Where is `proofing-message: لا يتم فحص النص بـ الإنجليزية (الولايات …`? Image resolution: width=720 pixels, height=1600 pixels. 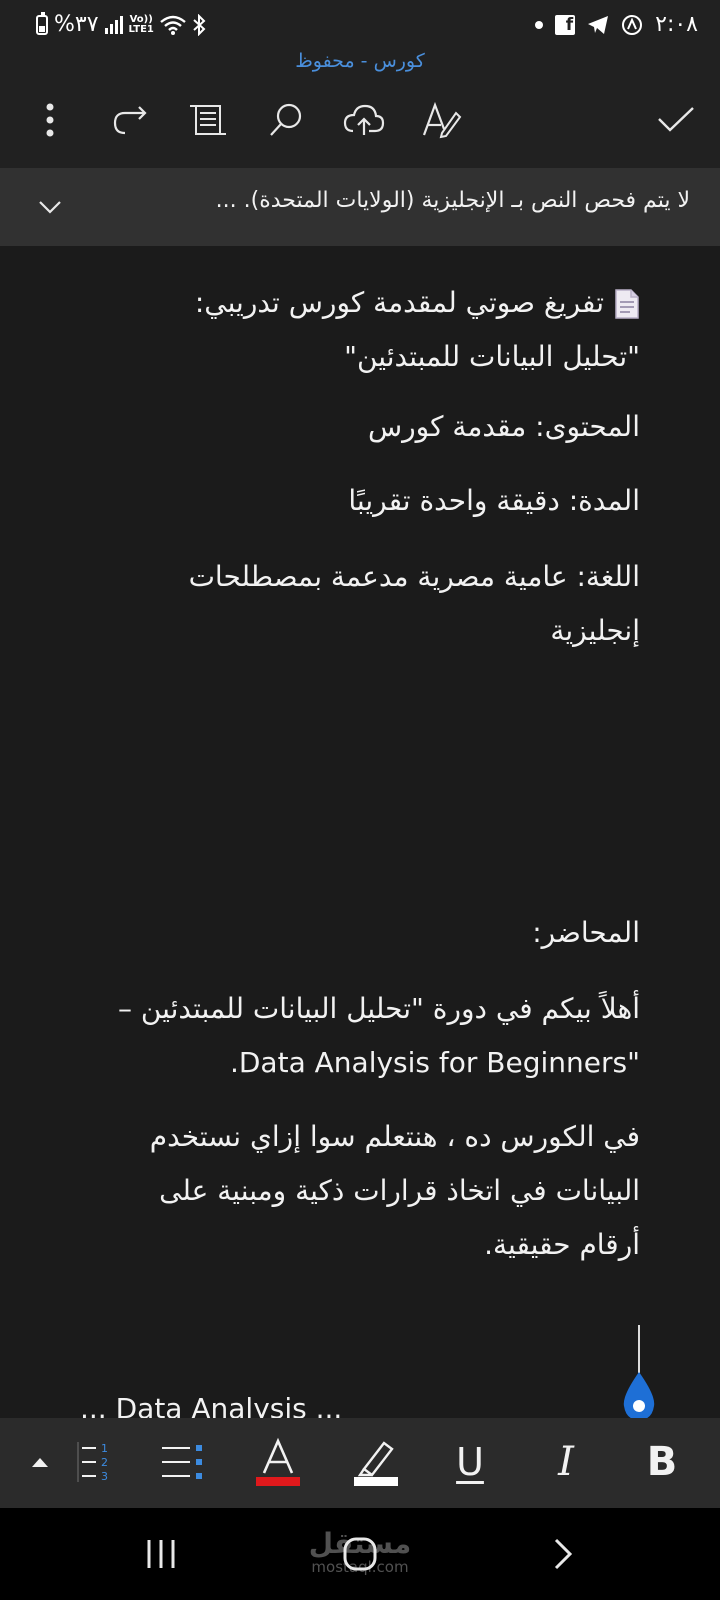 proofing-message: لا يتم فحص النص بـ الإنجليزية (الولايات … is located at coordinates (452, 200).